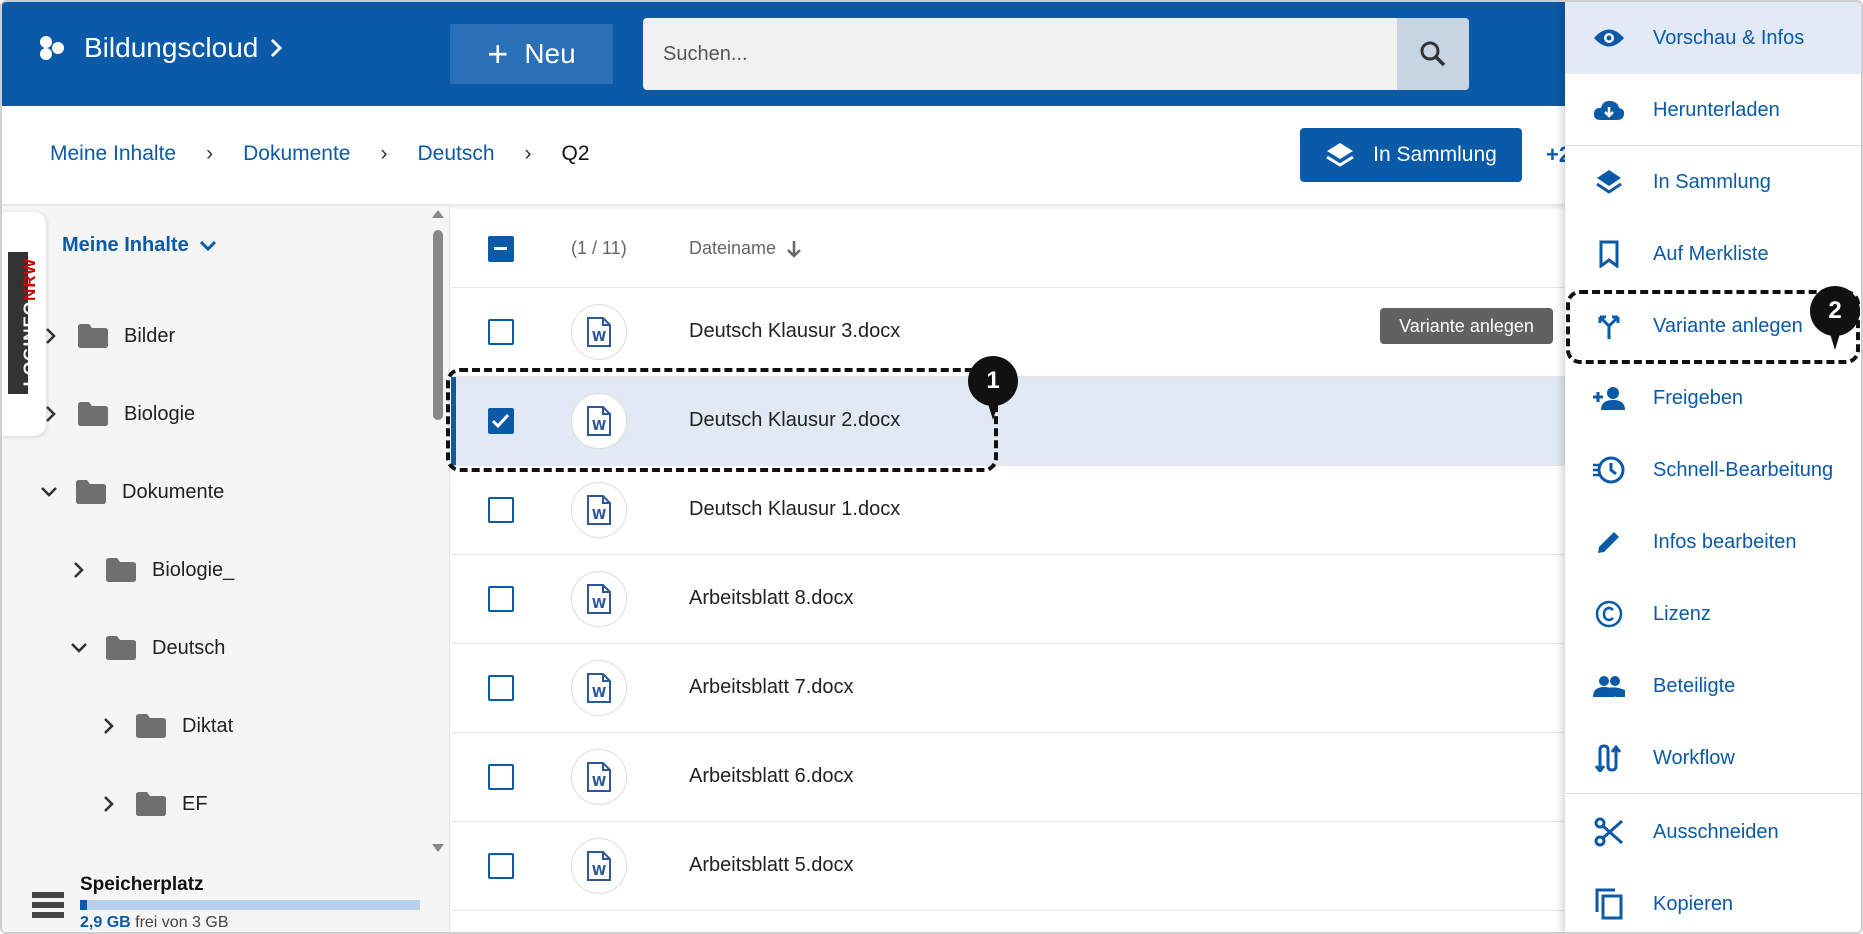  Describe the element at coordinates (745, 248) in the screenshot. I see `sort-by-filename: Dateiname` at that location.